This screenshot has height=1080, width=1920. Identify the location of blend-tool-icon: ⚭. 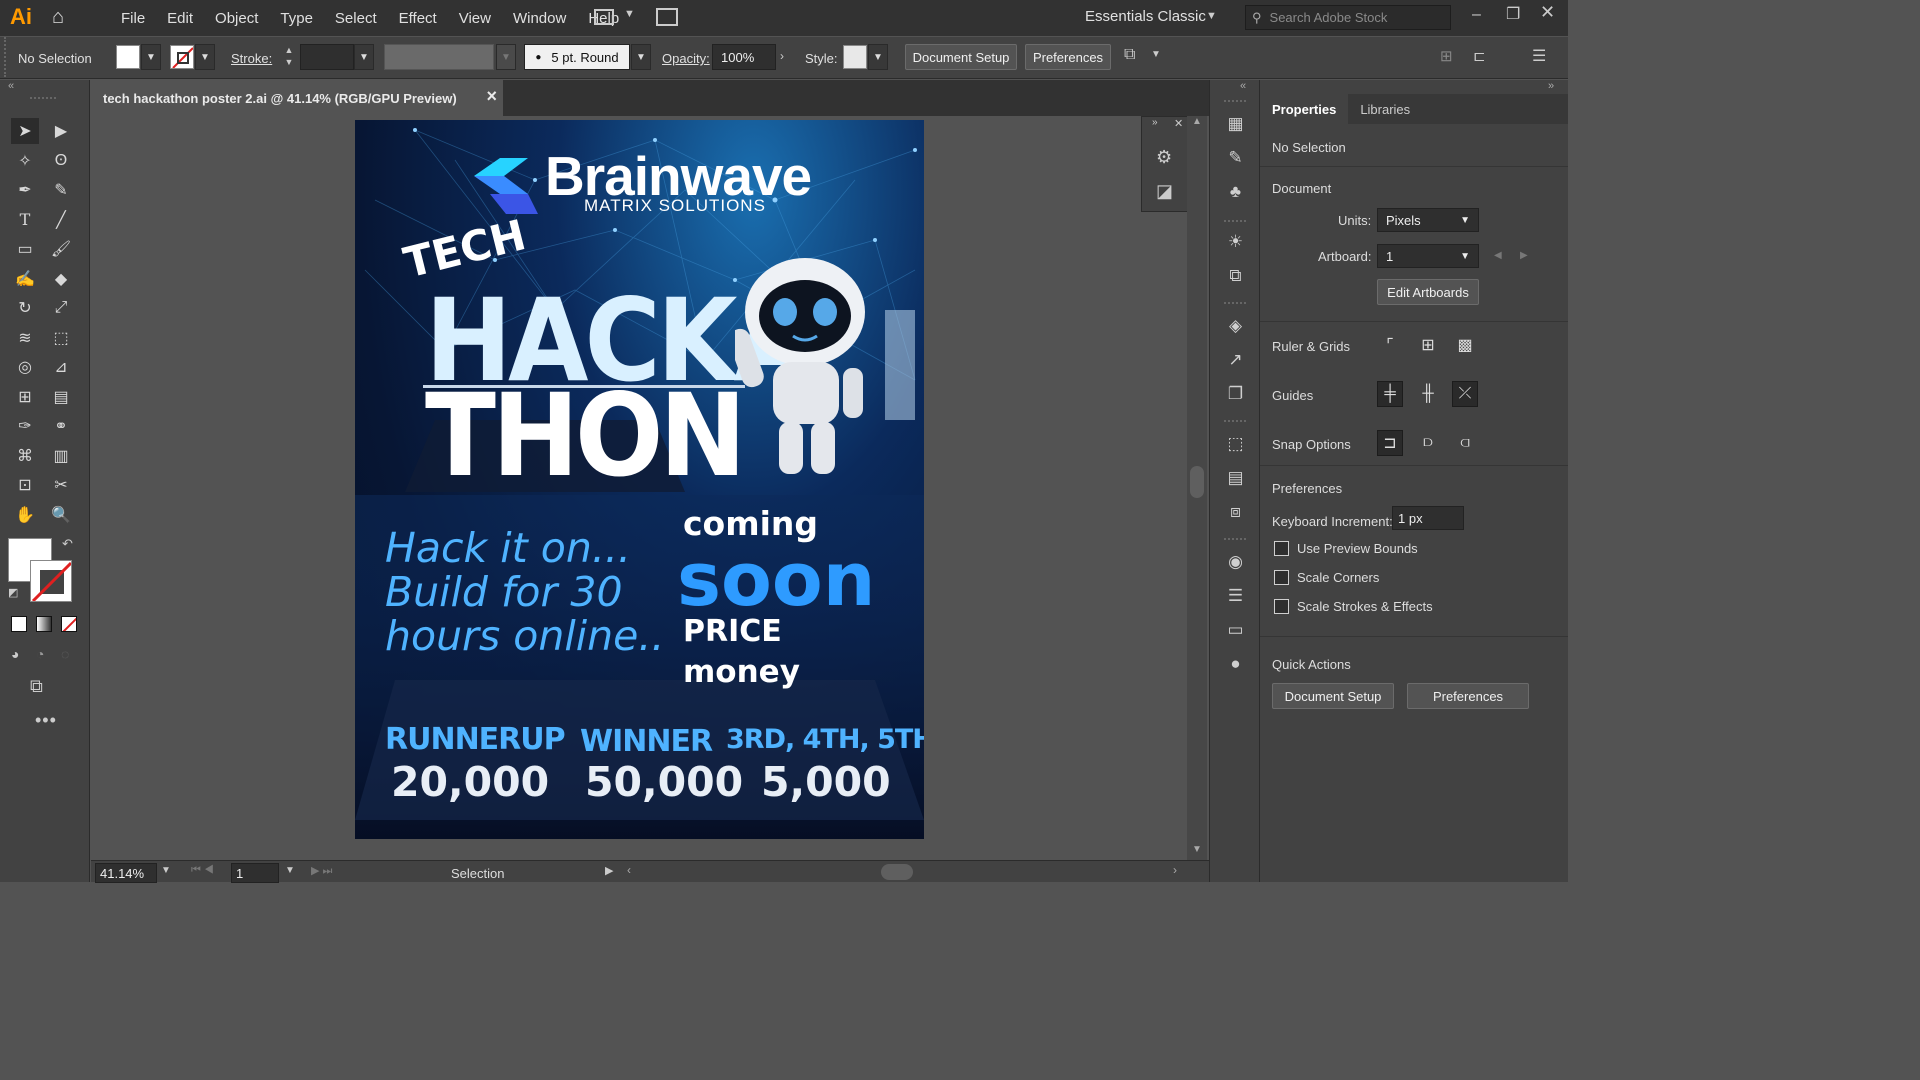
(61, 426).